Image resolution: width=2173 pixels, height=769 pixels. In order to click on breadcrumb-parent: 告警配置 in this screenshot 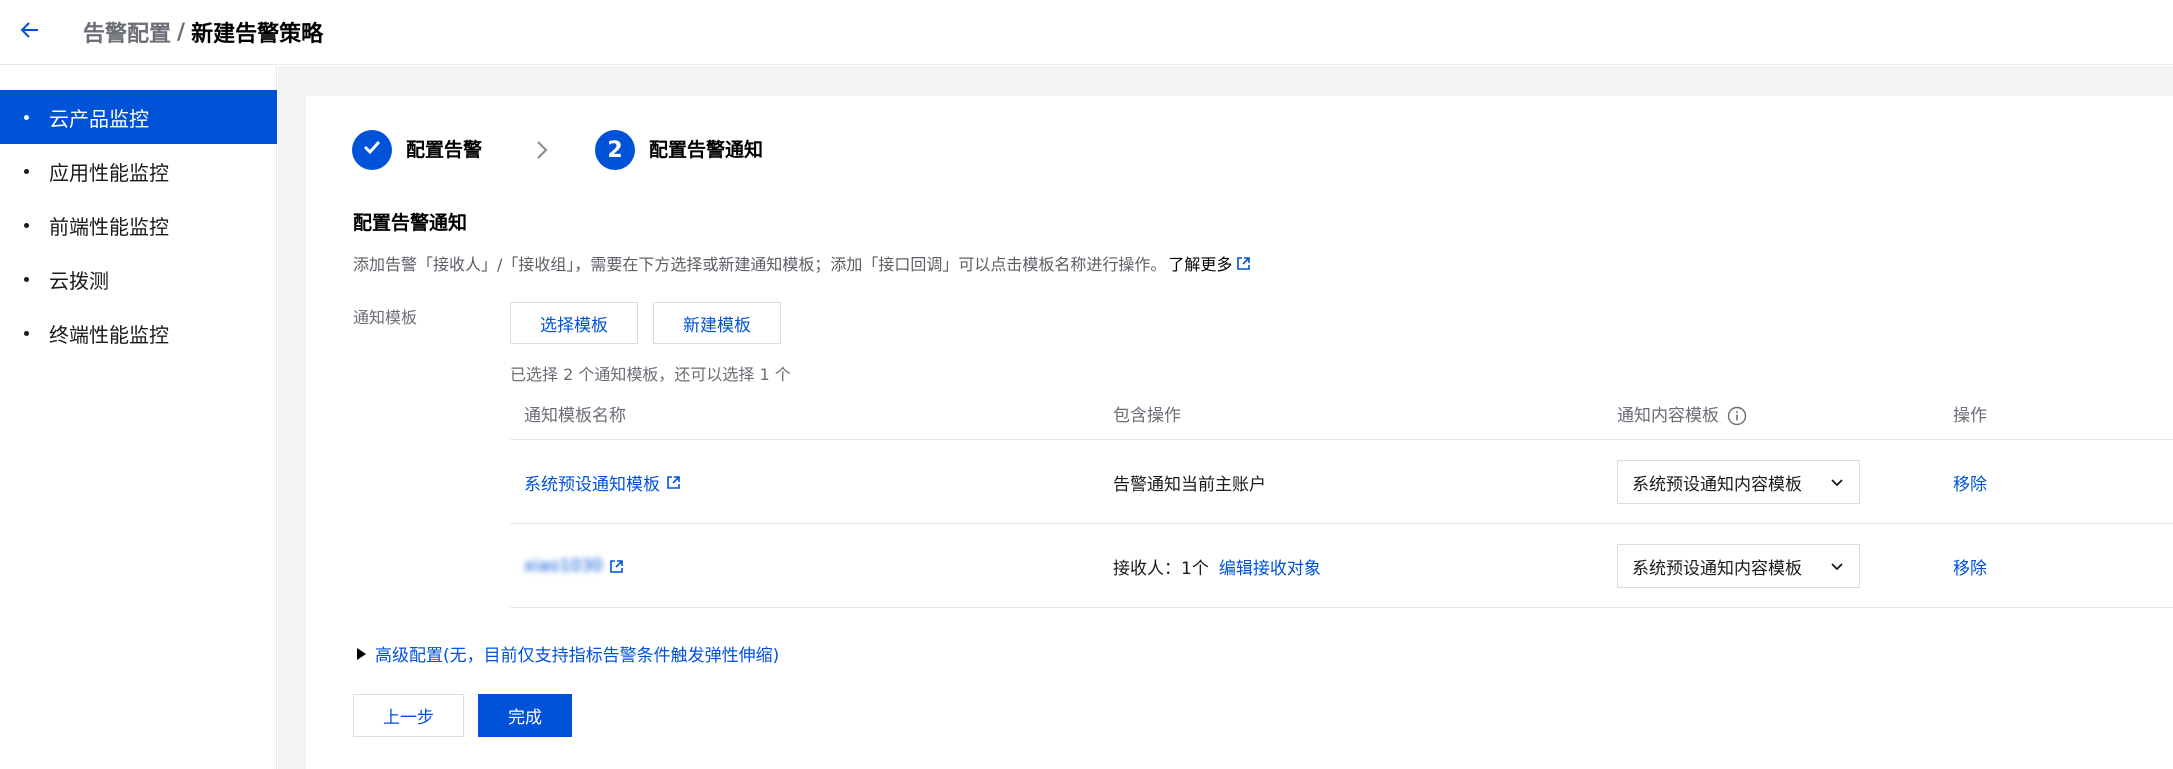, I will do `click(127, 32)`.